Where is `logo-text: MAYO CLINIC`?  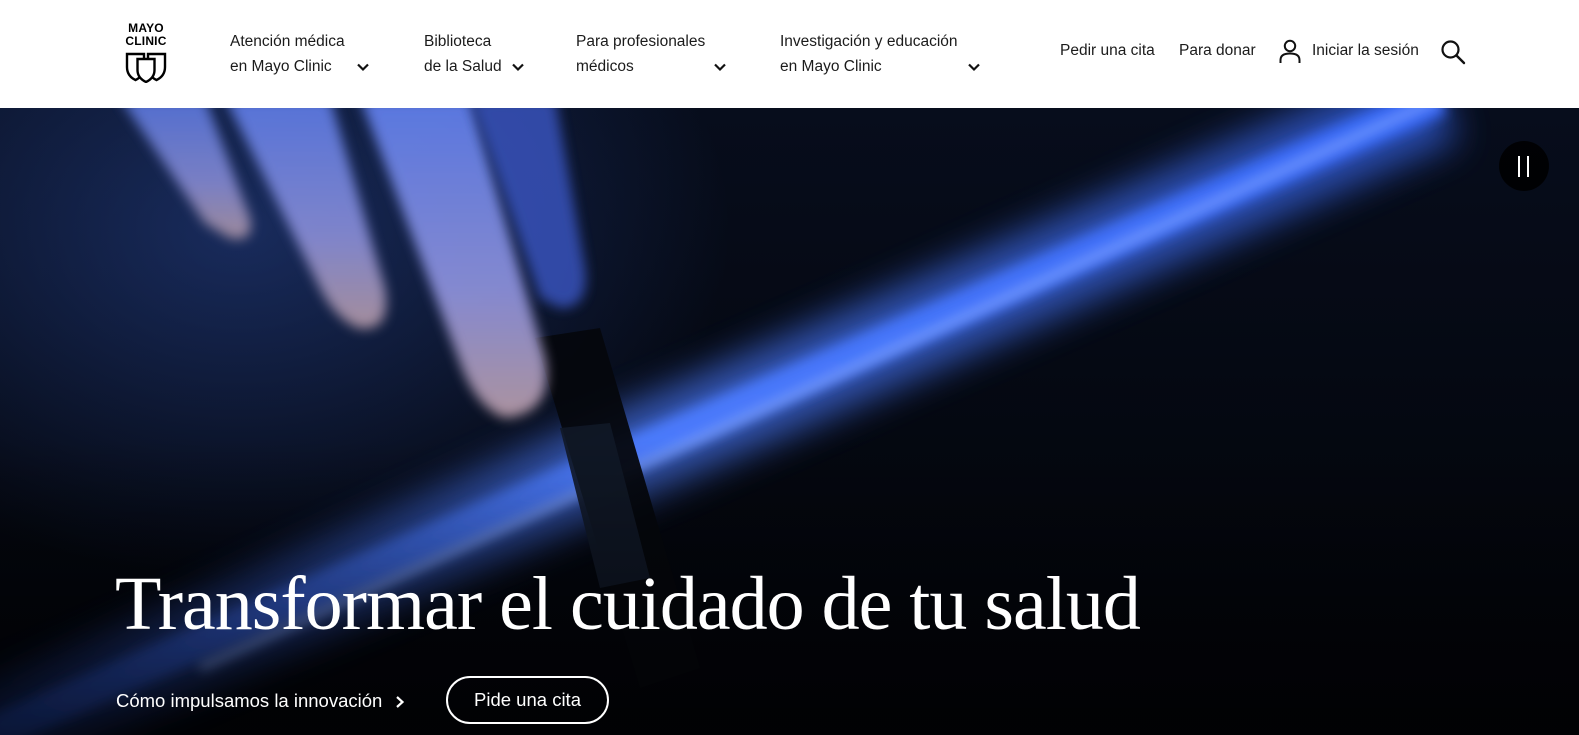
logo-text: MAYO CLINIC is located at coordinates (146, 34).